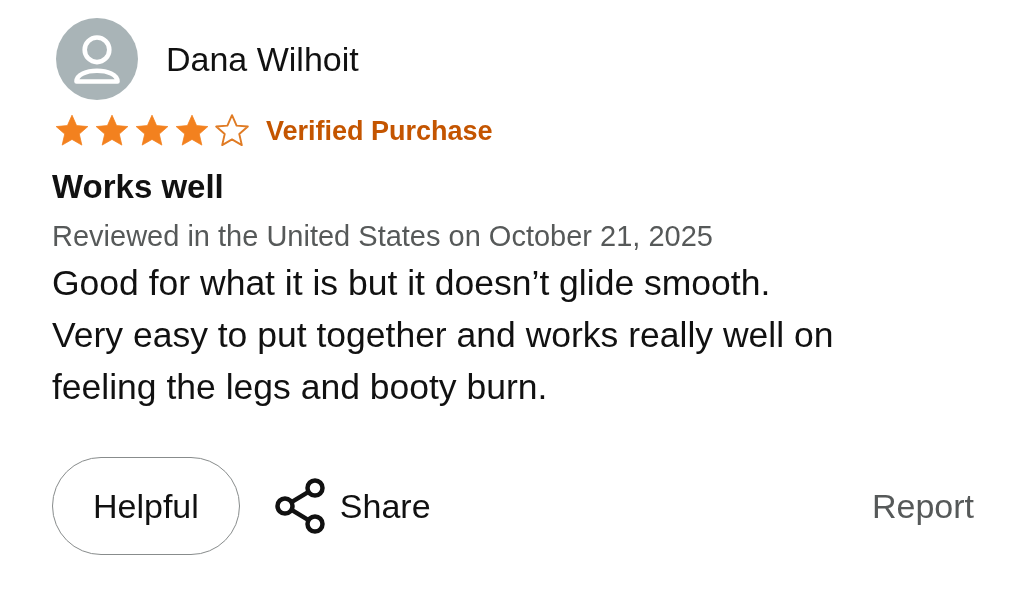  Describe the element at coordinates (300, 506) in the screenshot. I see `share-icon` at that location.